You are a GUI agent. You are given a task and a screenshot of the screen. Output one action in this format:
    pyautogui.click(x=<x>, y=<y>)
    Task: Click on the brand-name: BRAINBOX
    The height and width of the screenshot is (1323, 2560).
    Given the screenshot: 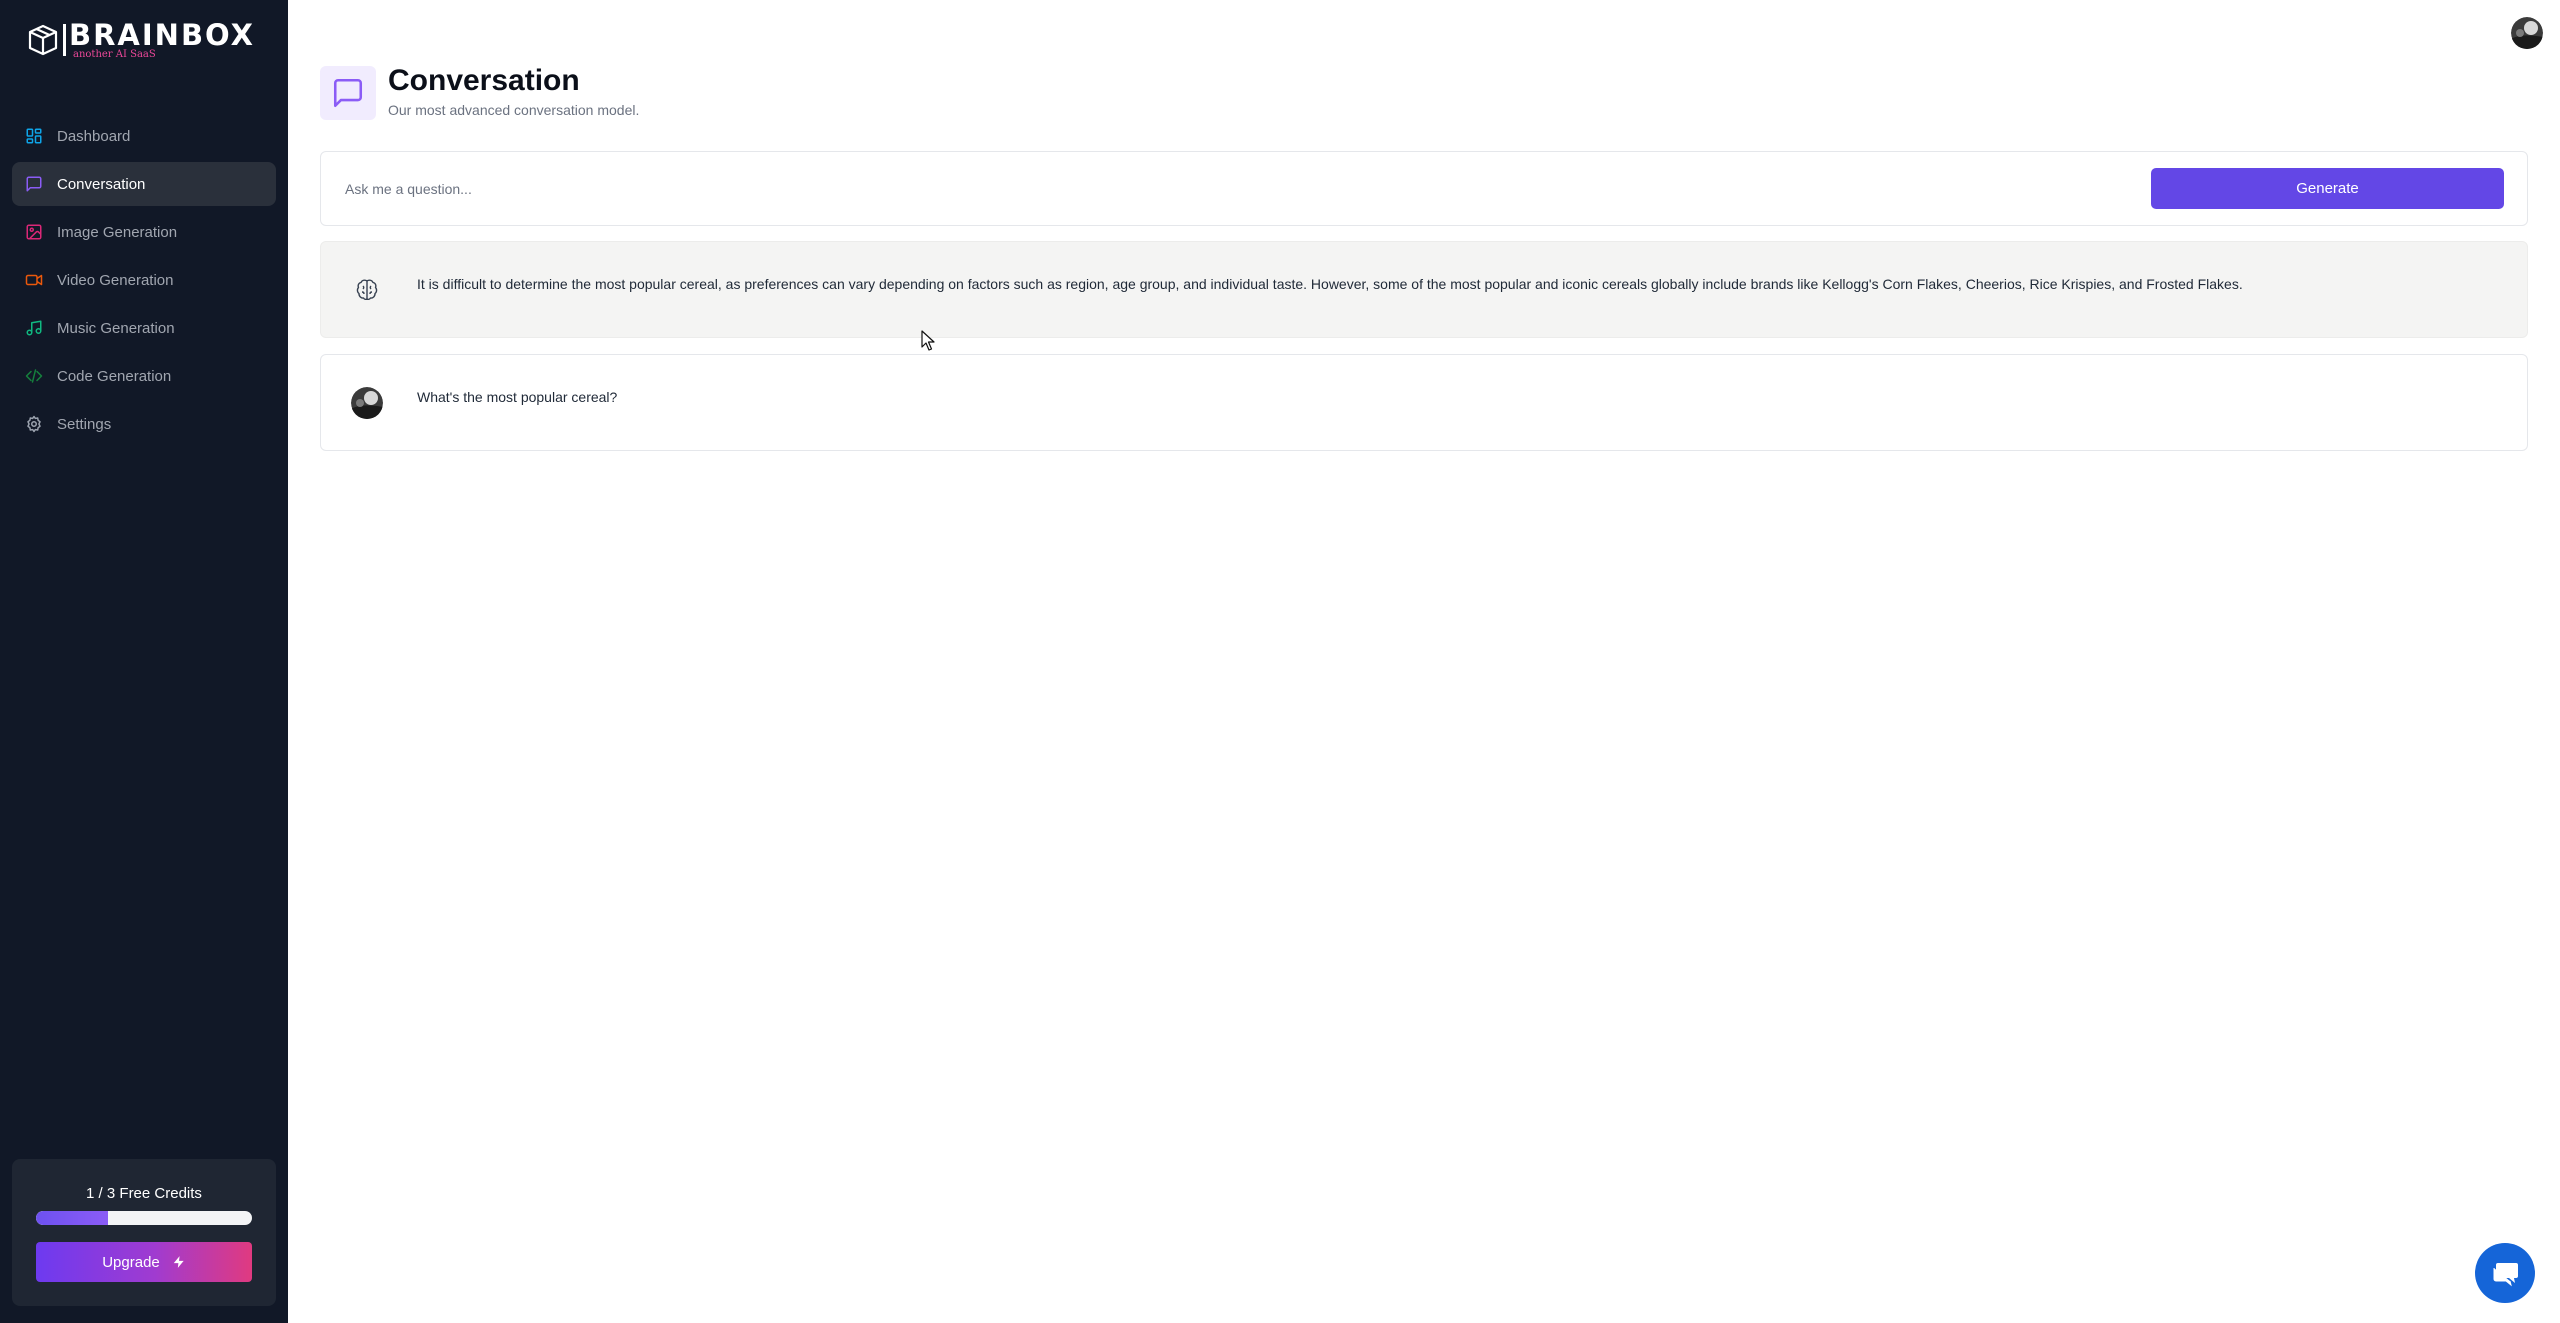 What is the action you would take?
    pyautogui.click(x=162, y=35)
    